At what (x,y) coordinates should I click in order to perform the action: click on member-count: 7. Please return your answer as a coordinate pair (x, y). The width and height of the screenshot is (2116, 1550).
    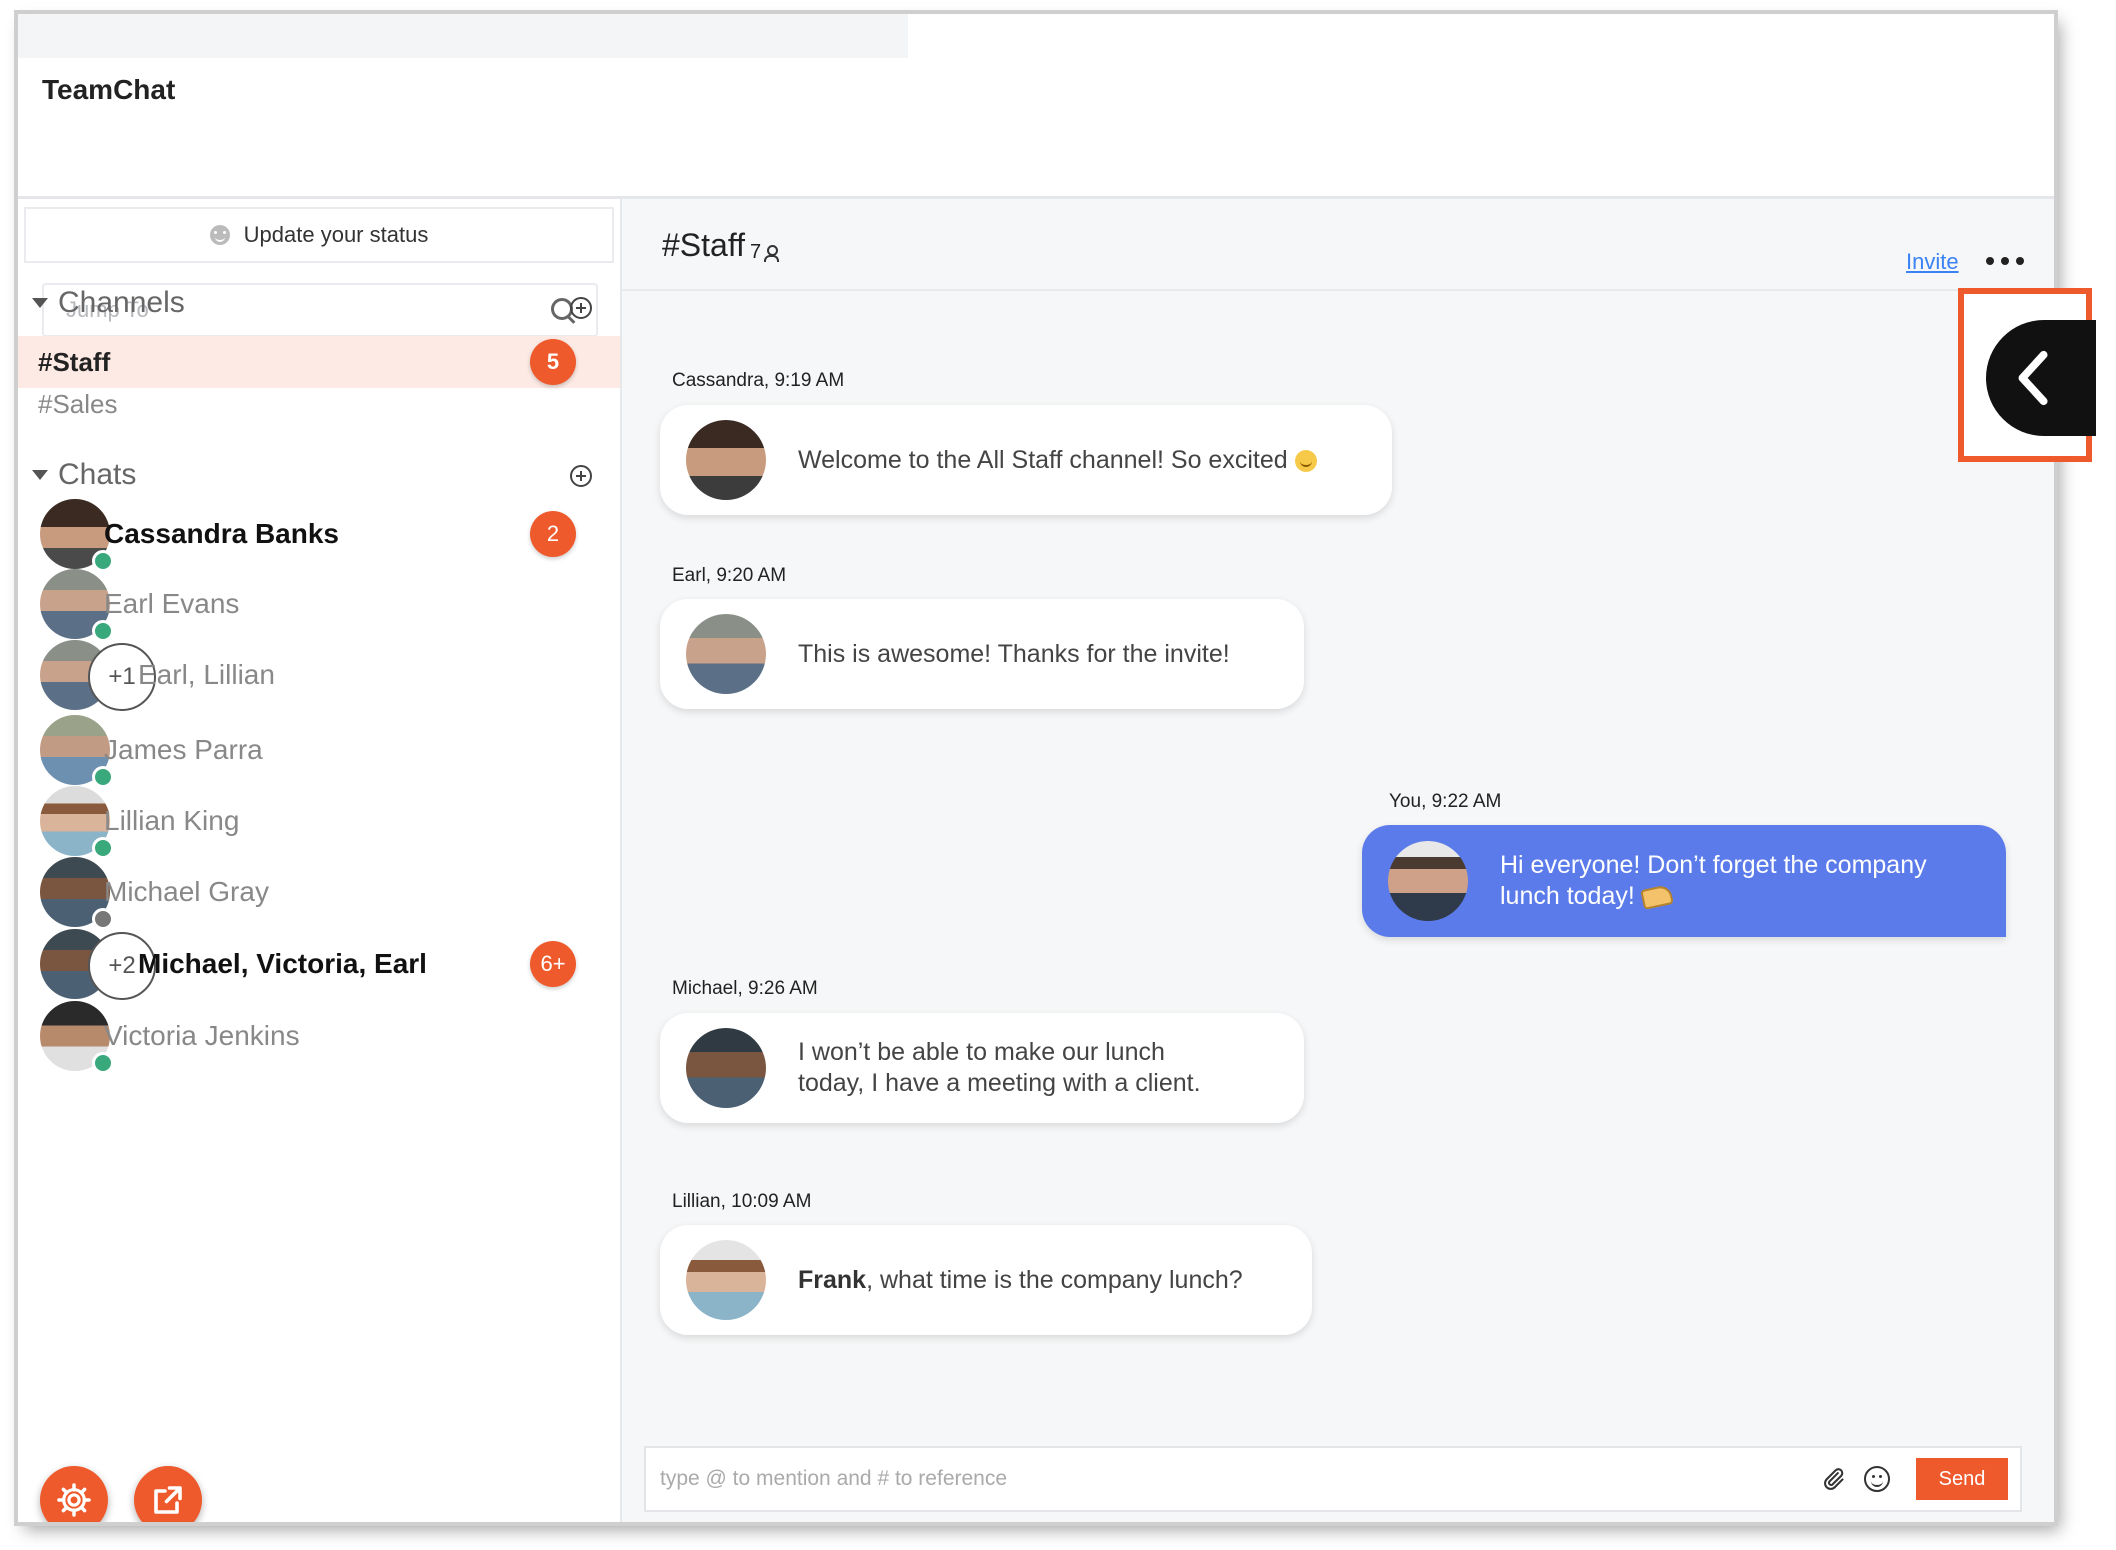
    Looking at the image, I should click on (765, 252).